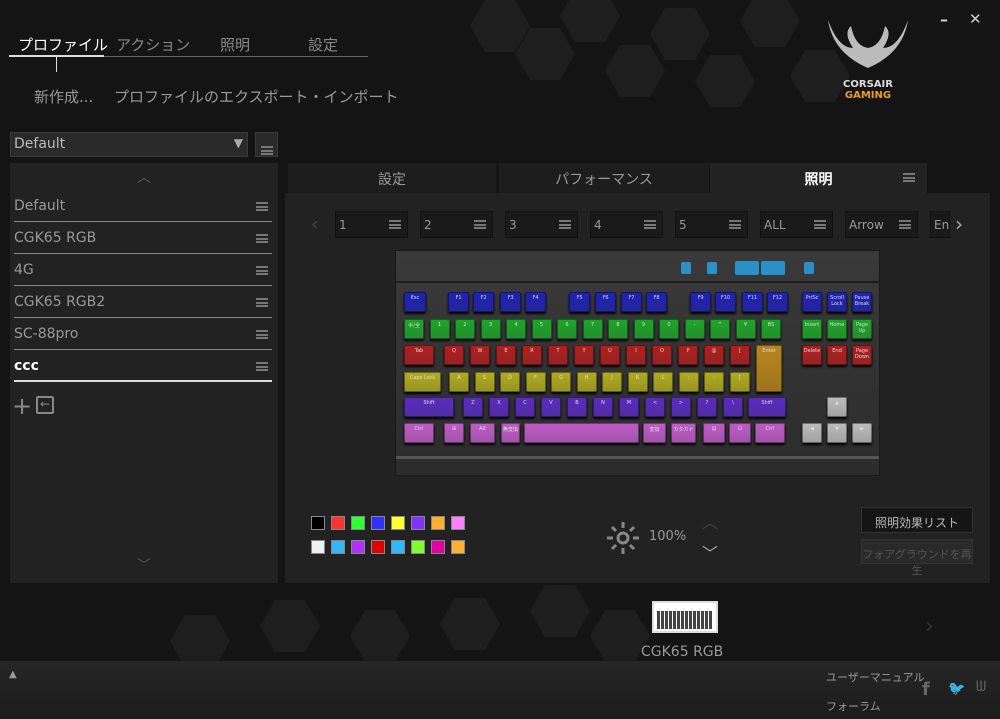  Describe the element at coordinates (643, 329) in the screenshot. I see `key: 9` at that location.